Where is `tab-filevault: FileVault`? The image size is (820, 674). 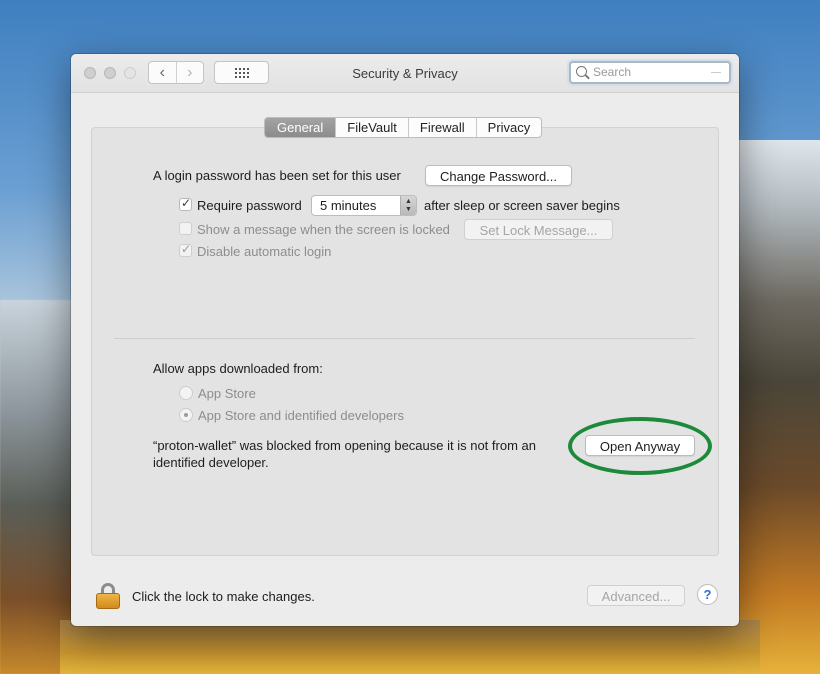 tab-filevault: FileVault is located at coordinates (371, 127).